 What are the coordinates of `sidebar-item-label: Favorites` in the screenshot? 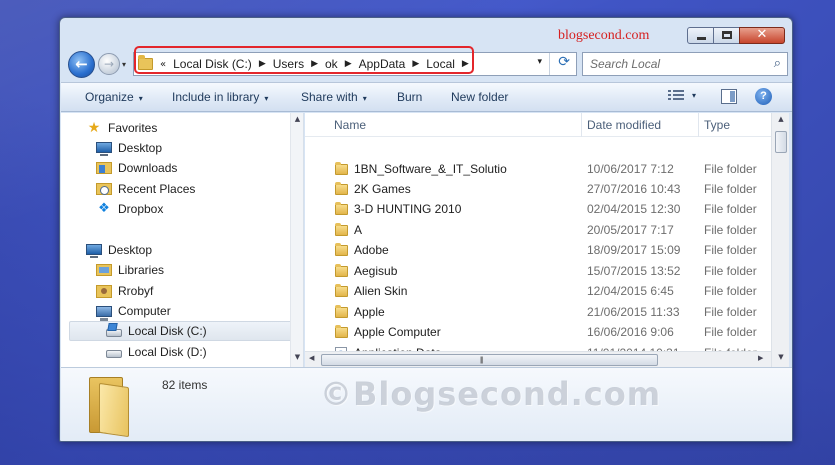 It's located at (133, 128).